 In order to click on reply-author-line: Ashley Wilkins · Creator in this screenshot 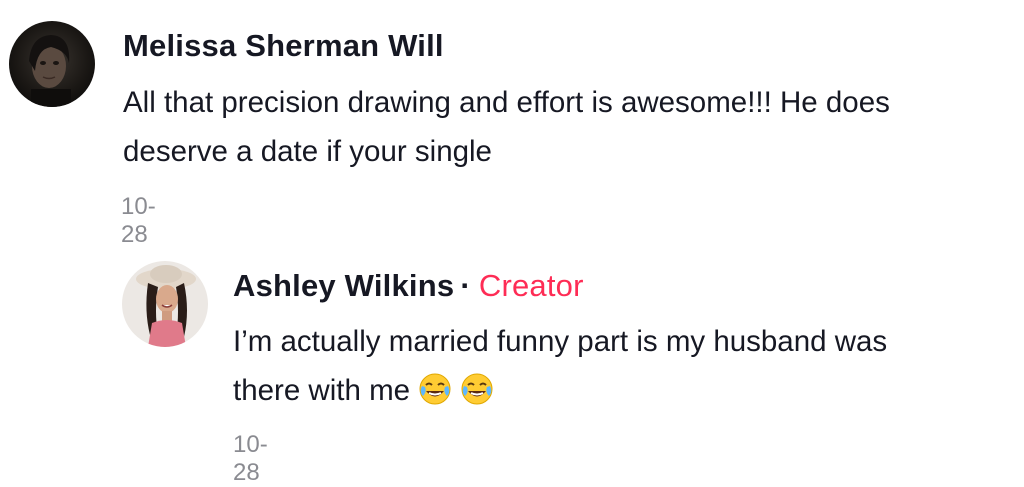, I will do `click(408, 286)`.